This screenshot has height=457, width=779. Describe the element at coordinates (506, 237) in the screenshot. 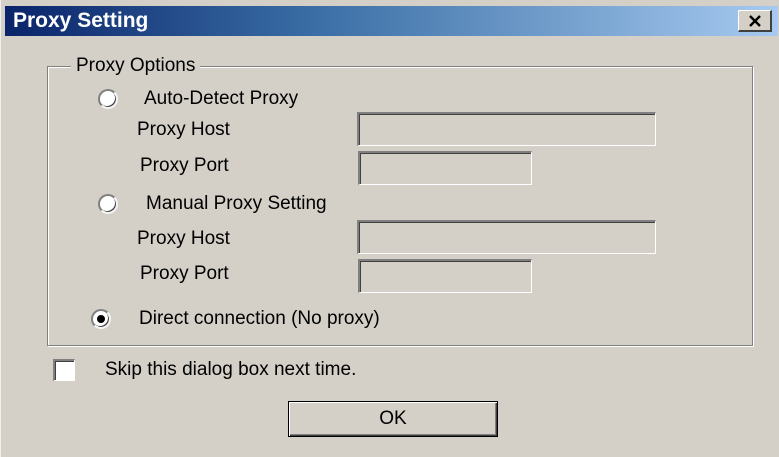

I see `manual-proxy-host-input` at that location.